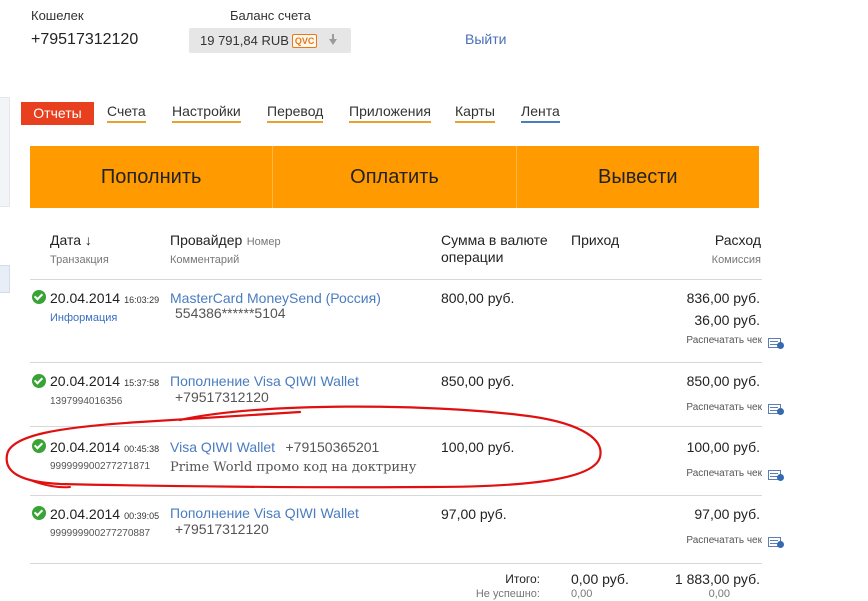 The image size is (868, 601). Describe the element at coordinates (719, 594) in the screenshot. I see `failed-expense: 0,00` at that location.